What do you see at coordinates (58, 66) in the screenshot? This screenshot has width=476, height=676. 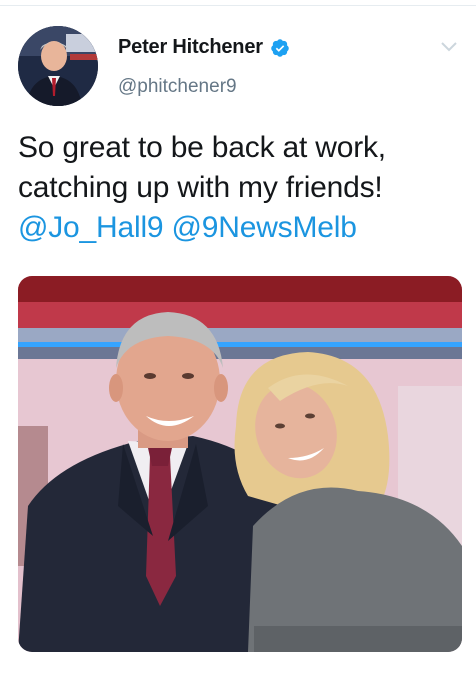 I see `author-avatar` at bounding box center [58, 66].